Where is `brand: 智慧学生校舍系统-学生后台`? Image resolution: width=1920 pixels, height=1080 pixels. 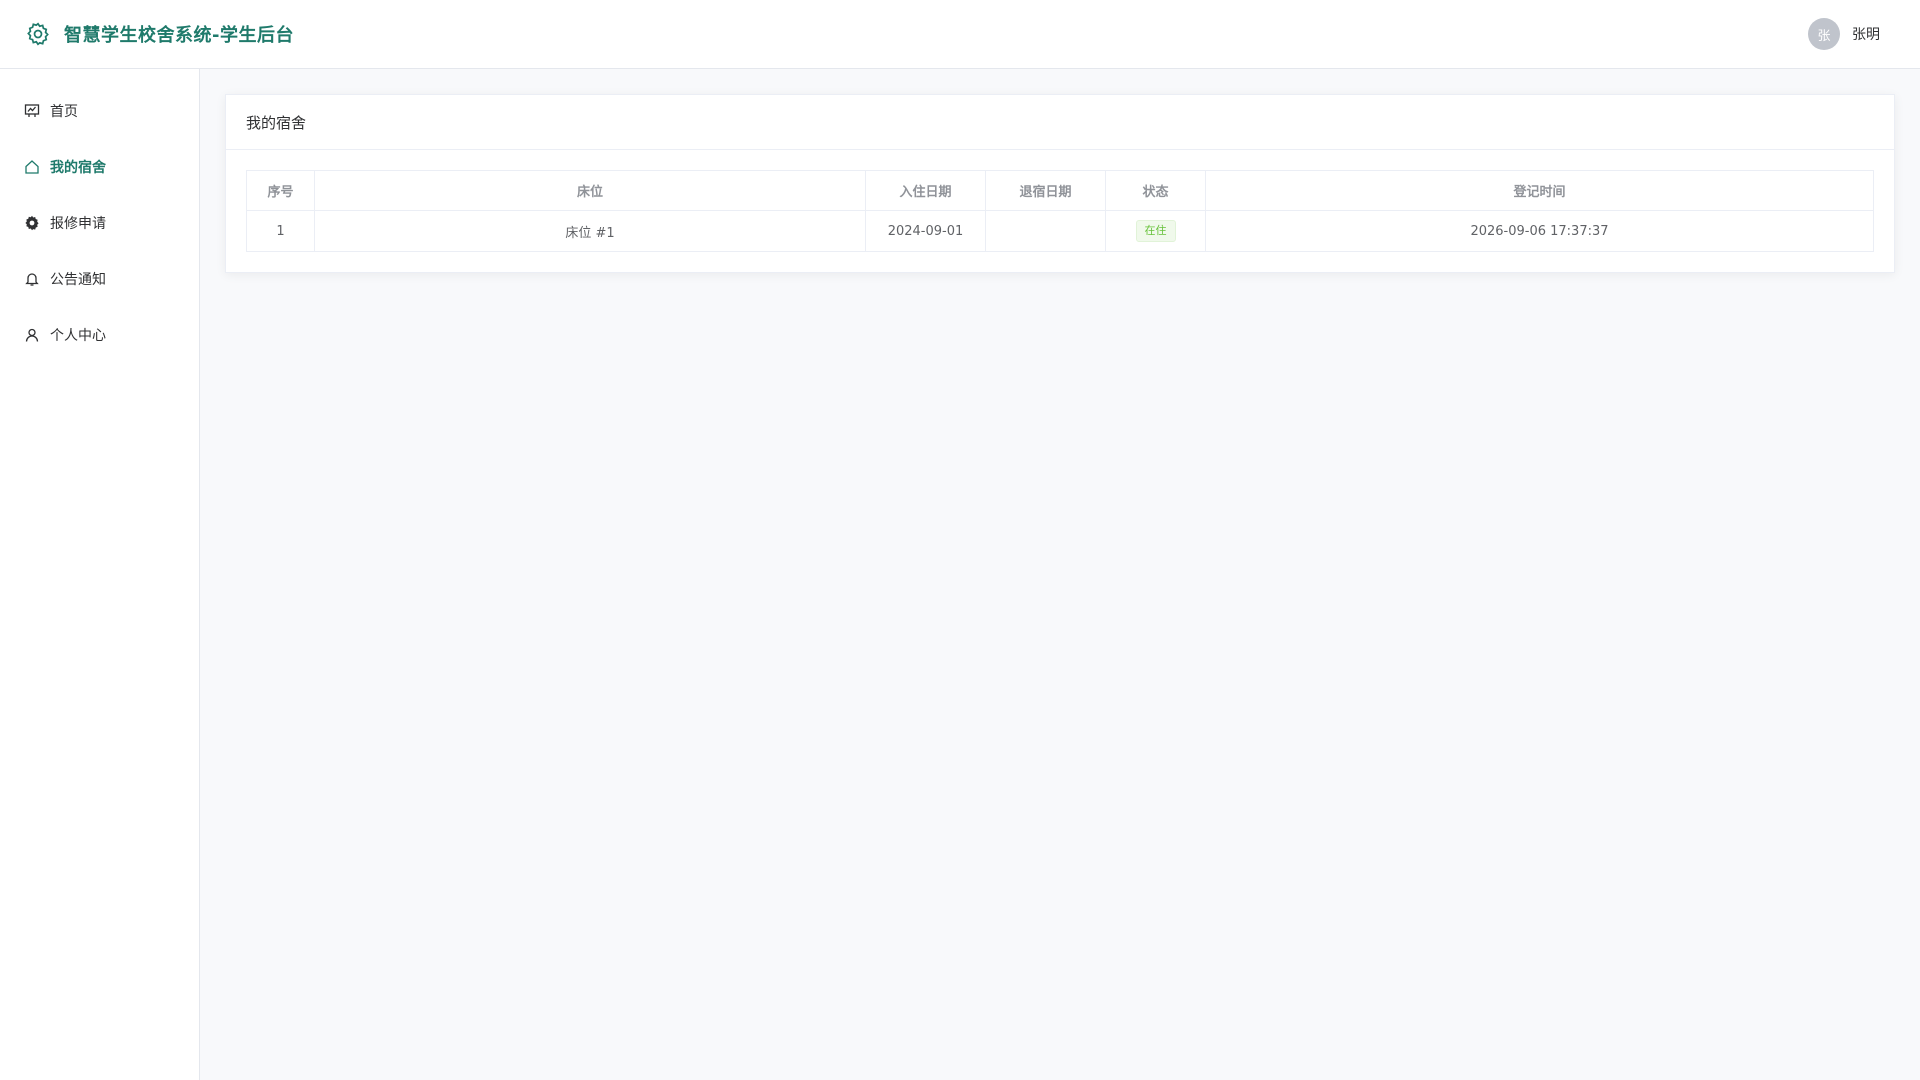
brand: 智慧学生校舍系统-学生后台 is located at coordinates (159, 34).